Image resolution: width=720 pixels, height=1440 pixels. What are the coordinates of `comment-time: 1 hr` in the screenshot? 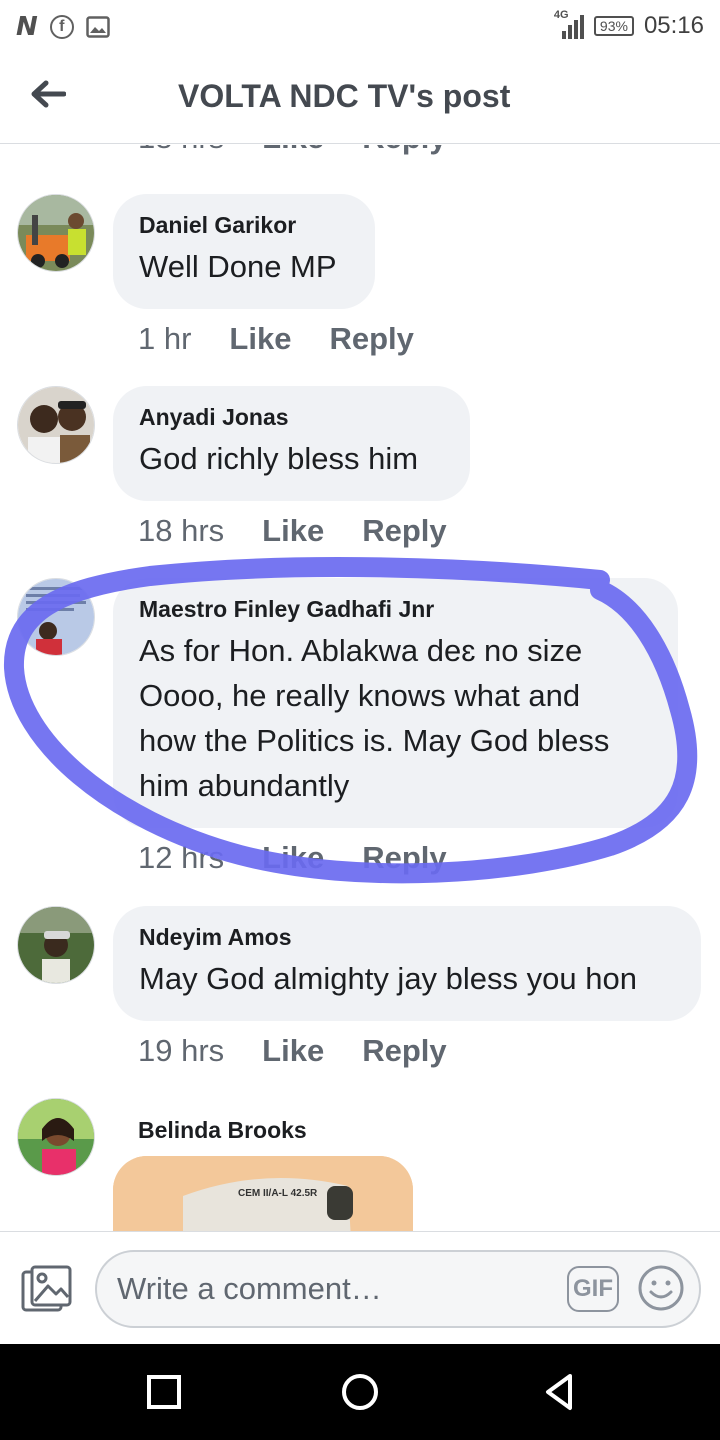 It's located at (165, 338).